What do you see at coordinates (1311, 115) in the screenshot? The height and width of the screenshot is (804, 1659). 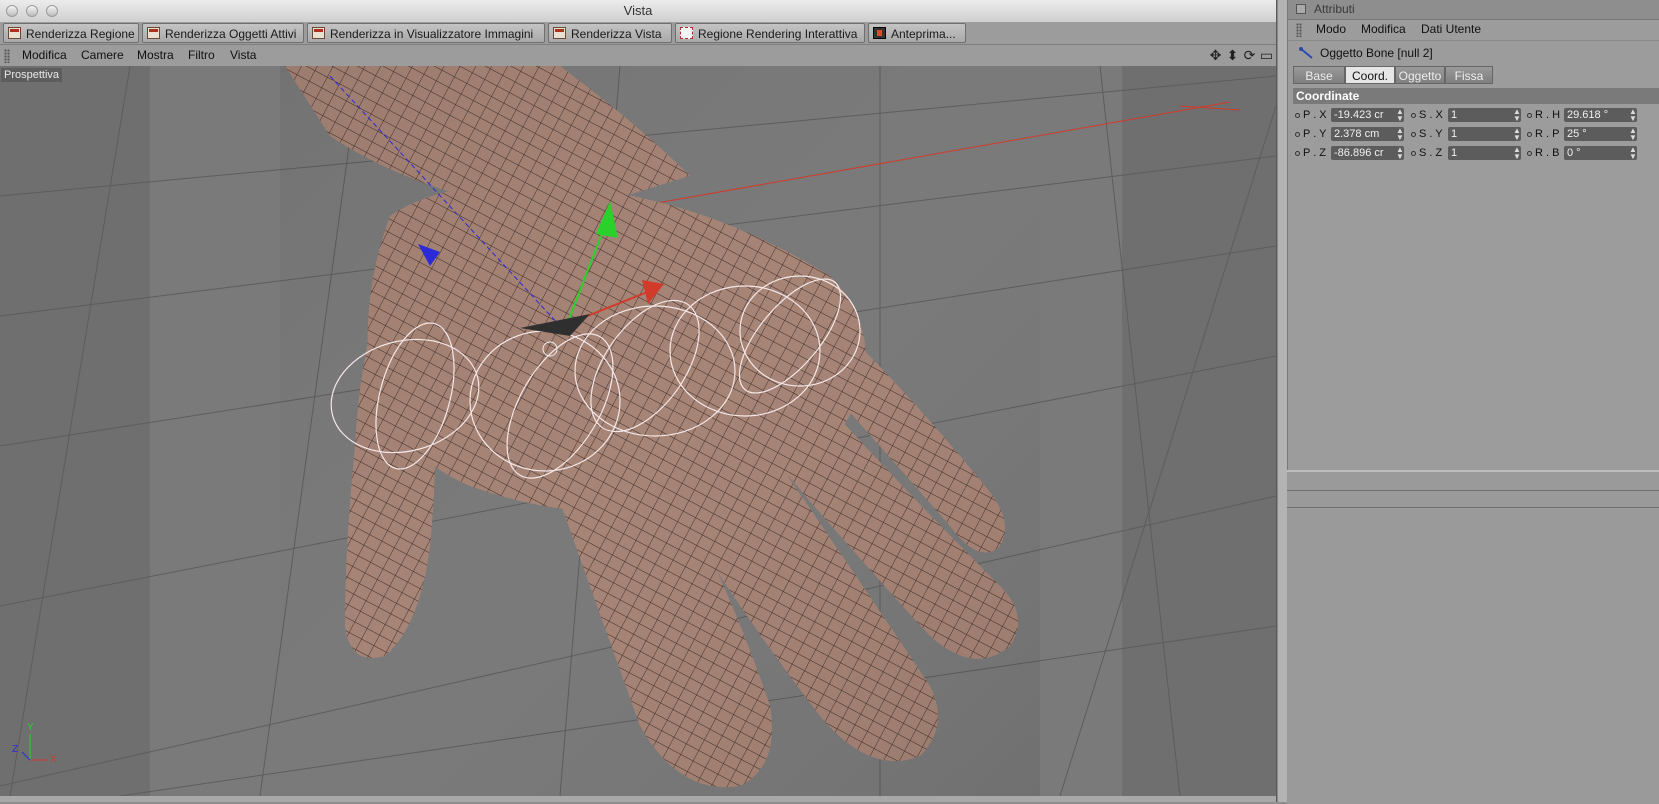 I see `pos-x-label: P . X` at bounding box center [1311, 115].